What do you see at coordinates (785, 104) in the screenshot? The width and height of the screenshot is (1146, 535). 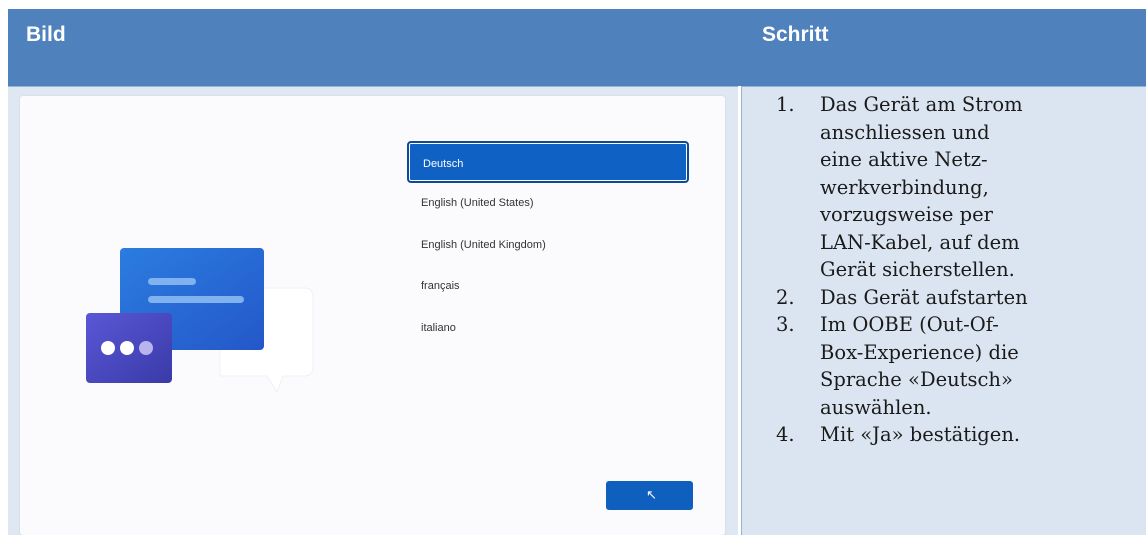 I see `step-number: 1.` at bounding box center [785, 104].